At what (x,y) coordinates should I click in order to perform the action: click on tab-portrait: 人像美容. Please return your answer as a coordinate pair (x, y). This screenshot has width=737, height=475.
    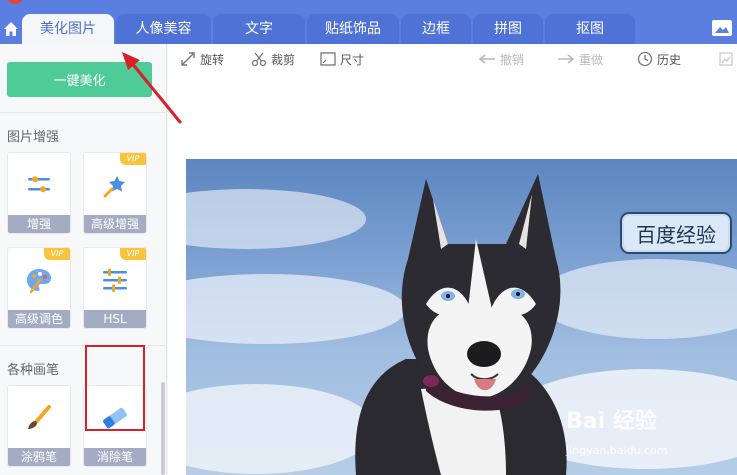
    Looking at the image, I should click on (163, 29).